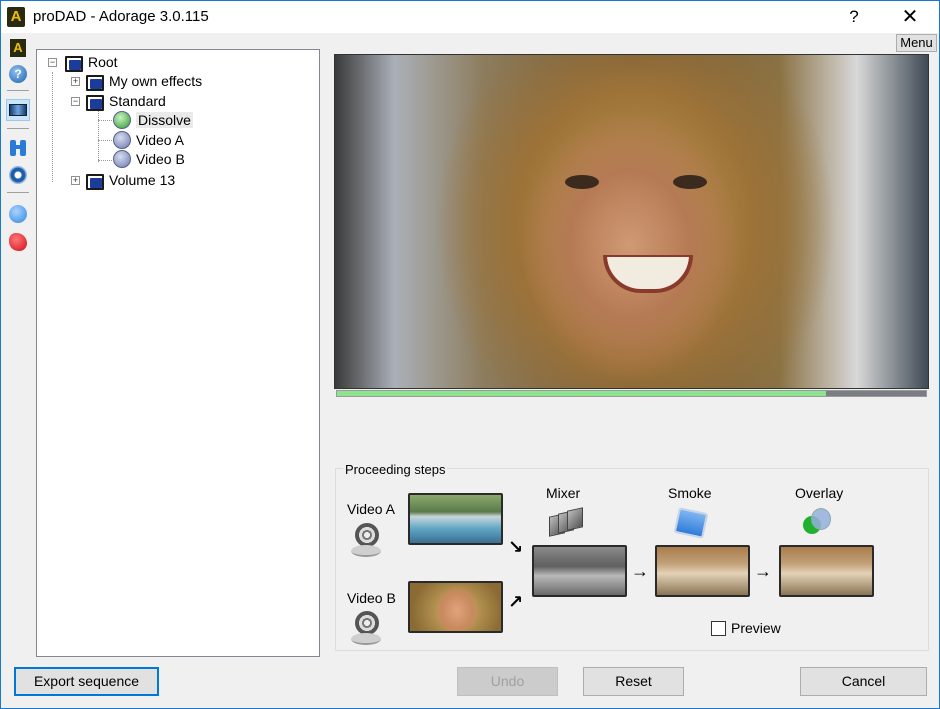  I want to click on tree-node-label: Dissolve, so click(164, 120).